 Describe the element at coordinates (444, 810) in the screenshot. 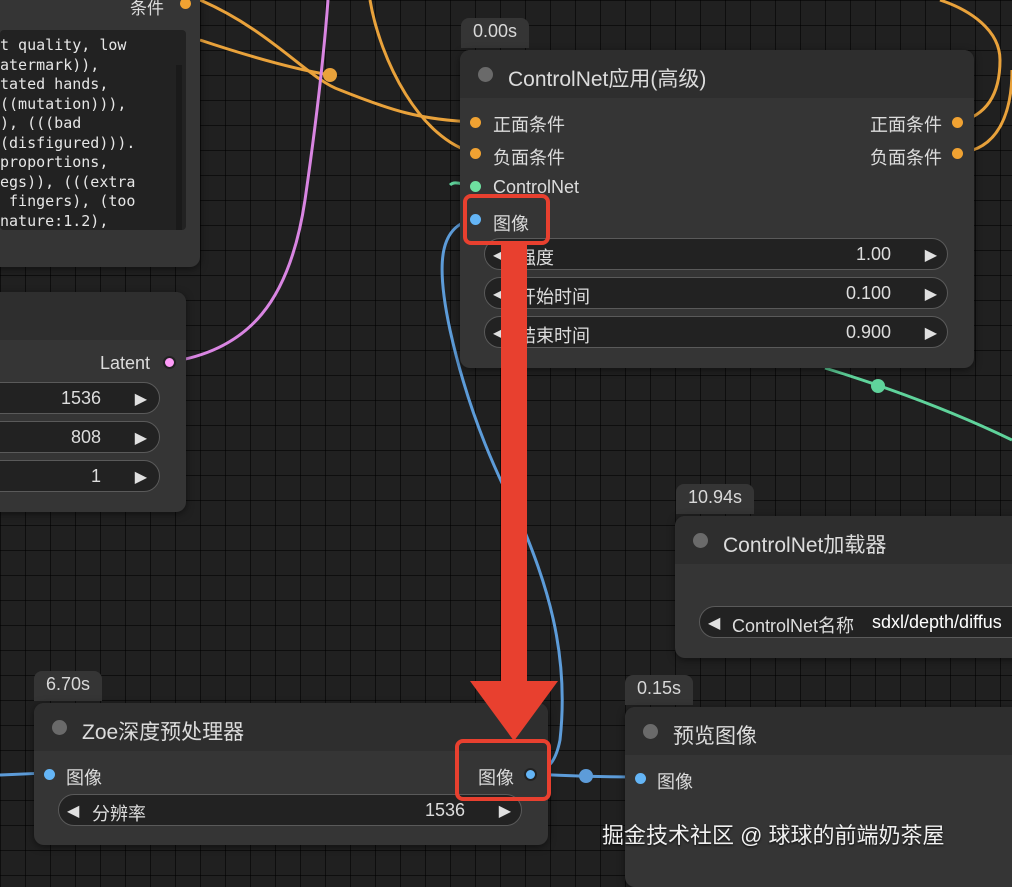

I see `resolution-value: 1536` at that location.